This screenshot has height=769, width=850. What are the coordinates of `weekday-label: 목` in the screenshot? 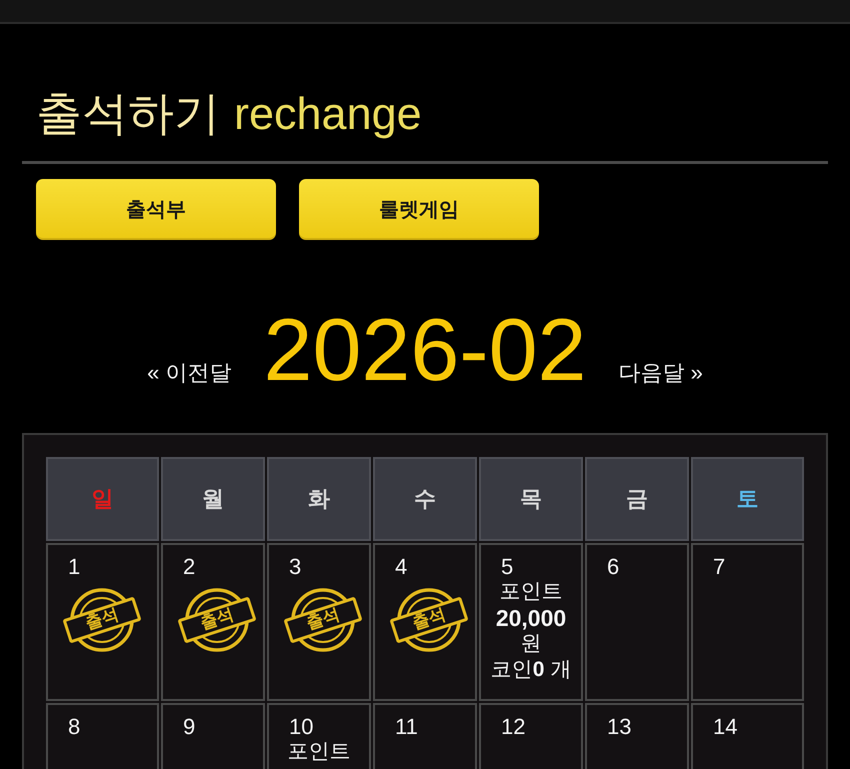 It's located at (531, 499).